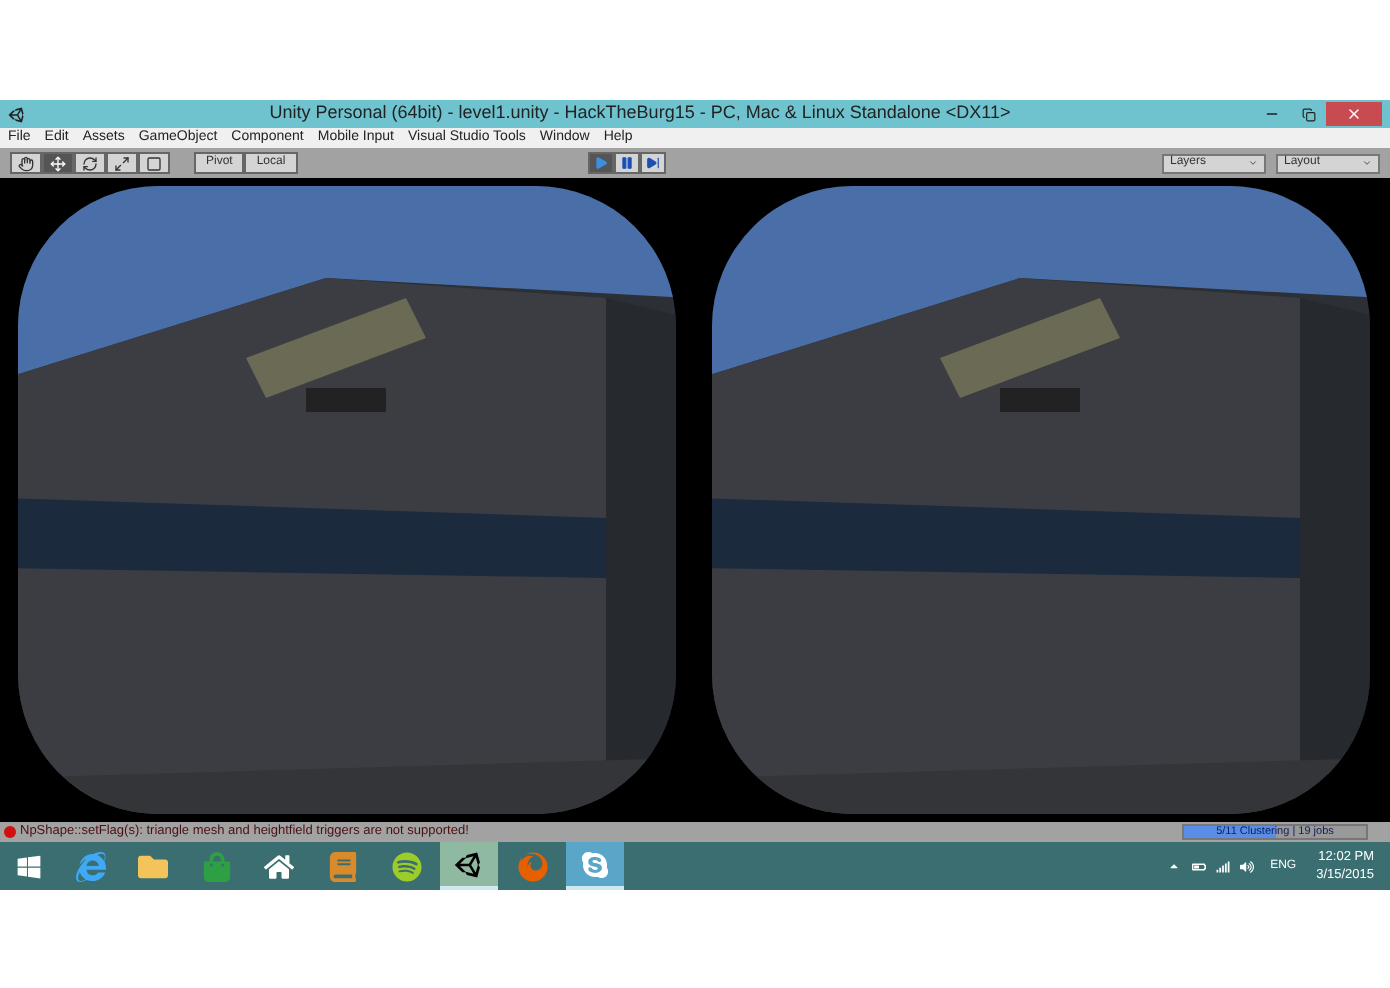 The width and height of the screenshot is (1390, 988). What do you see at coordinates (406, 866) in the screenshot?
I see `spotify-icon` at bounding box center [406, 866].